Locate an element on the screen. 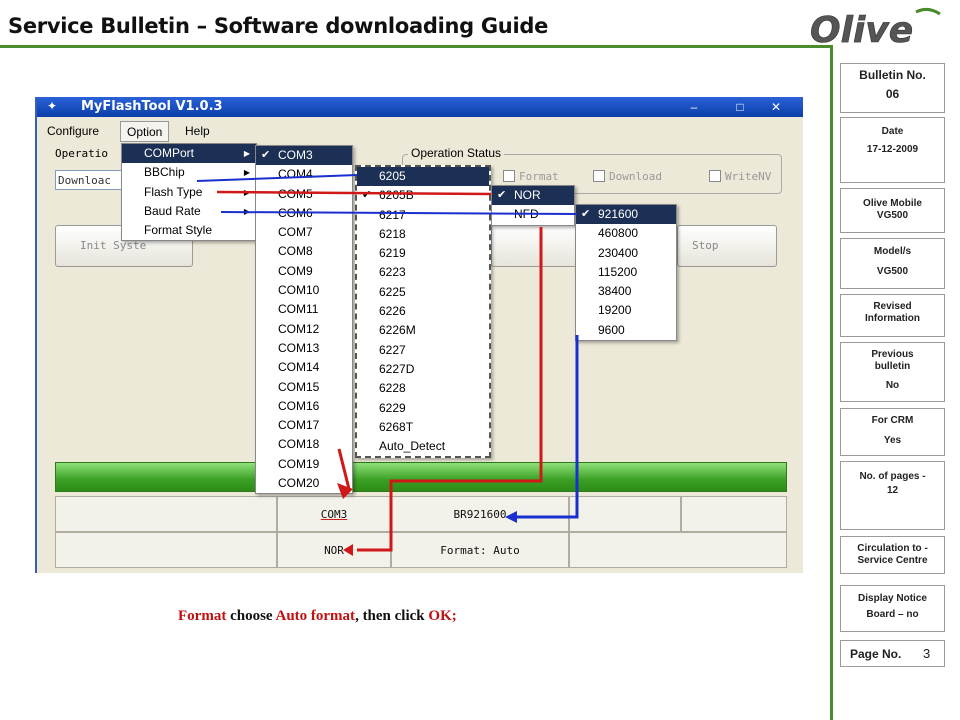  model-value: VG500 is located at coordinates (892, 271).